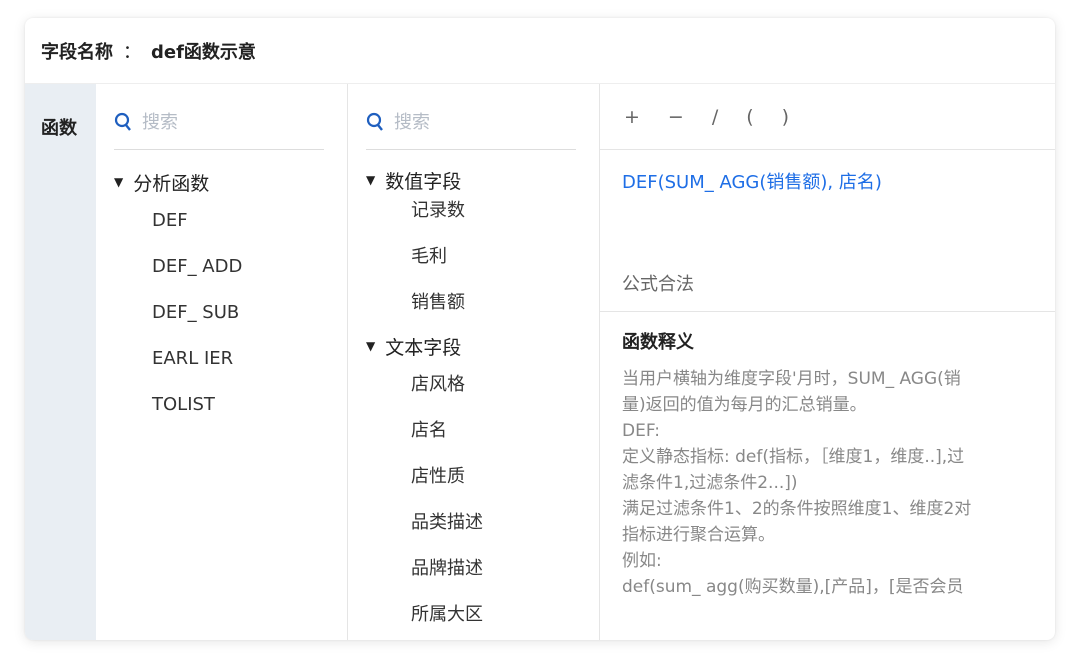 This screenshot has width=1080, height=672. What do you see at coordinates (749, 117) in the screenshot?
I see `open-paren-button: (` at bounding box center [749, 117].